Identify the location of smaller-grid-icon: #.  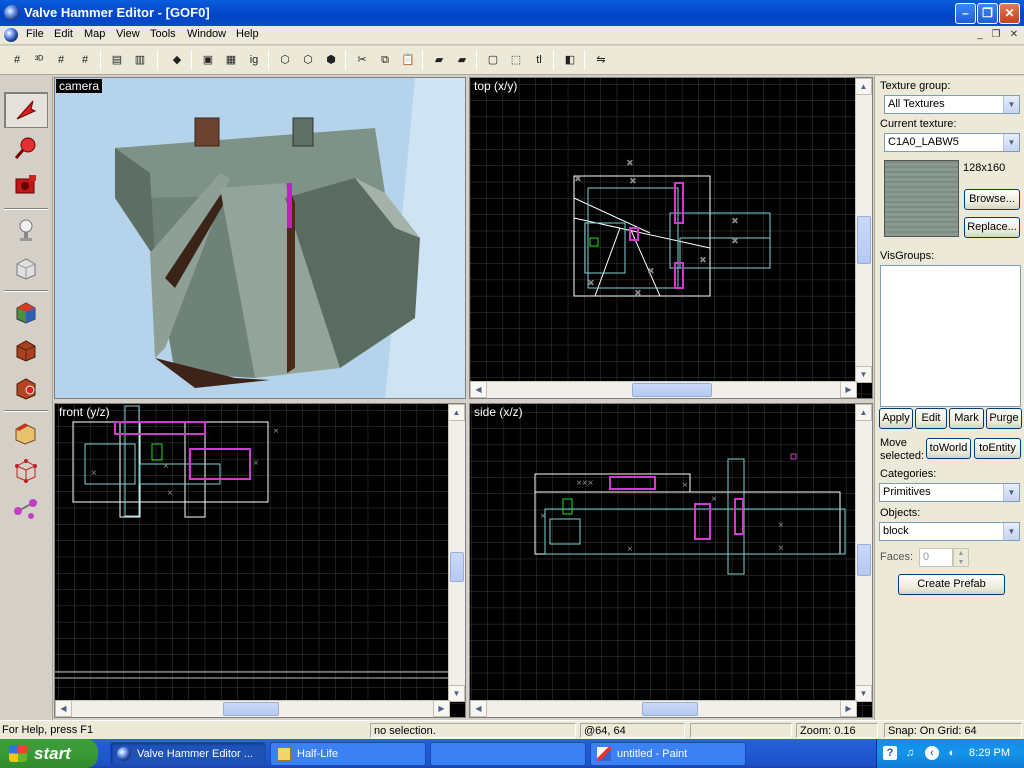
(61, 60).